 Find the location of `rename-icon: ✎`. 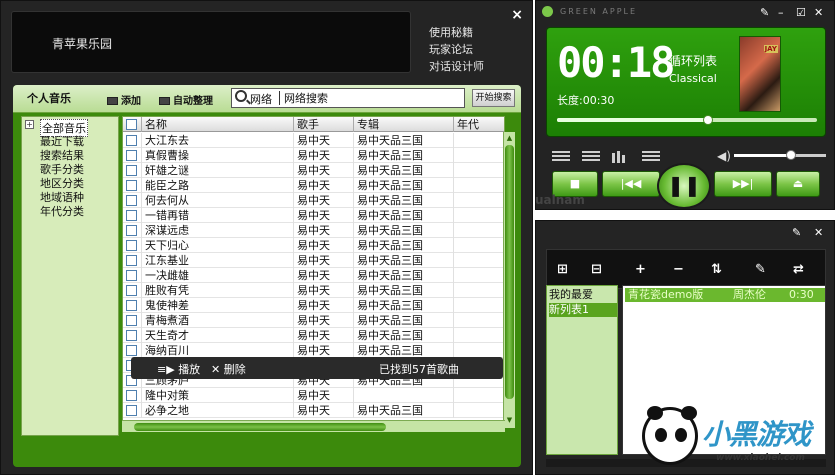

rename-icon: ✎ is located at coordinates (760, 269).